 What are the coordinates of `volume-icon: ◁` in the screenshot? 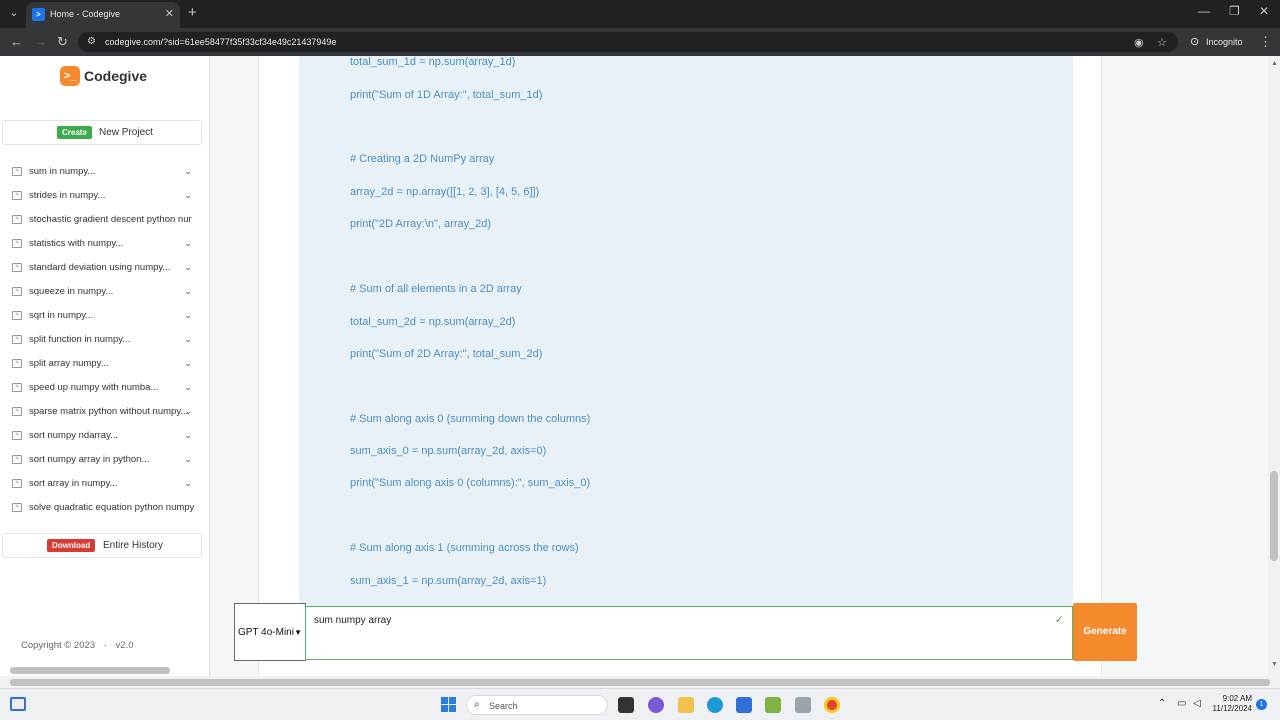 It's located at (1197, 703).